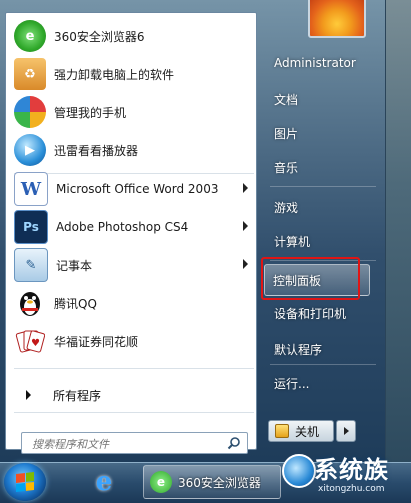  I want to click on program-uninstaller: ♻ 强力卸载电脑上的软件, so click(132, 74).